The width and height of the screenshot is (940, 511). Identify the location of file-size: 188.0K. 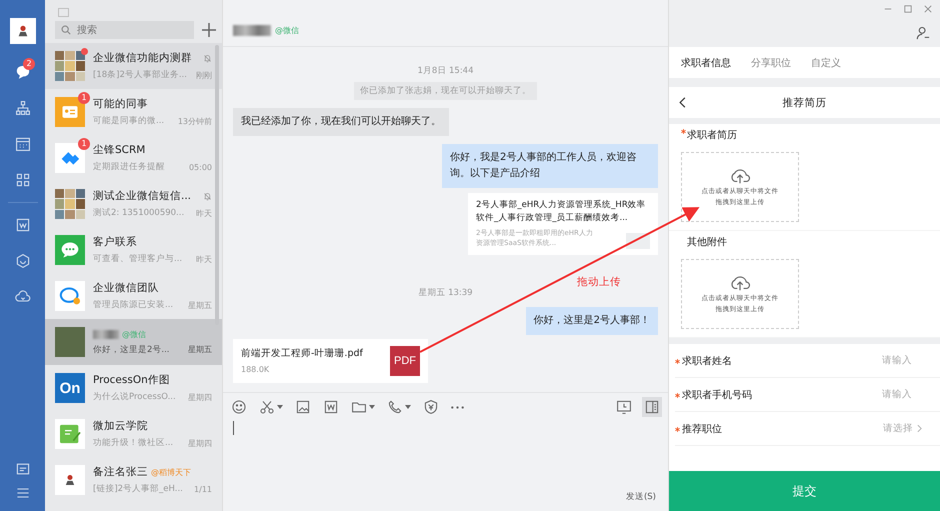
(255, 369).